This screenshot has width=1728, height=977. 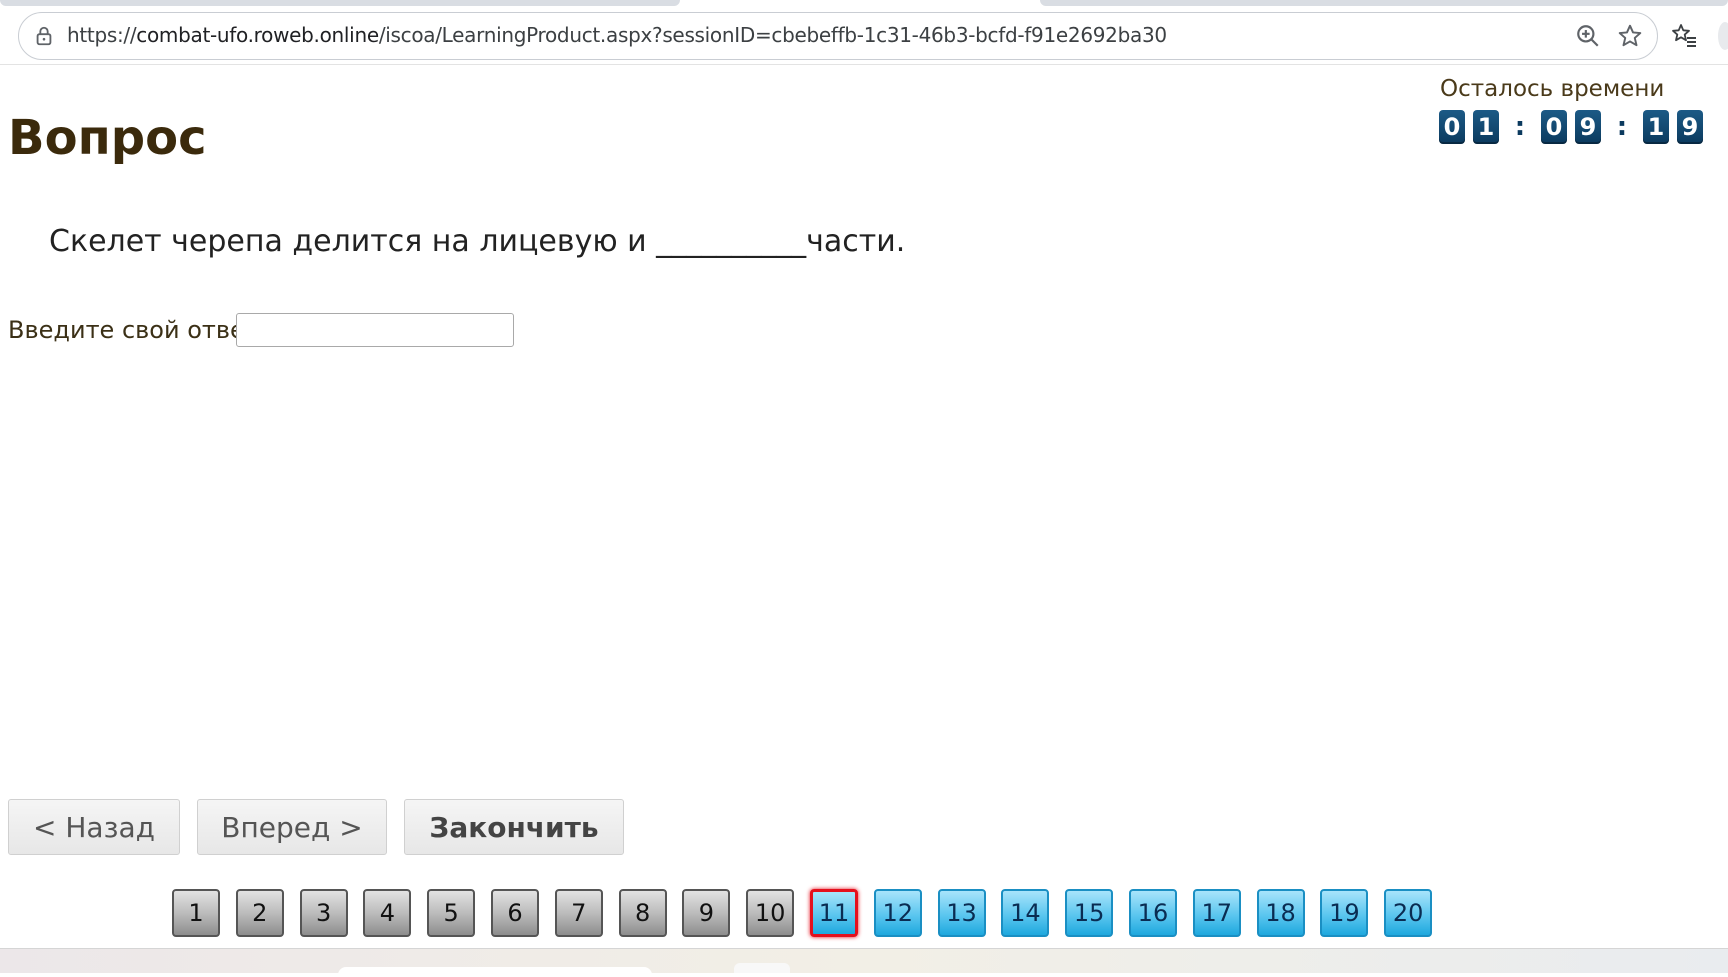 I want to click on taskbar, so click(x=864, y=962).